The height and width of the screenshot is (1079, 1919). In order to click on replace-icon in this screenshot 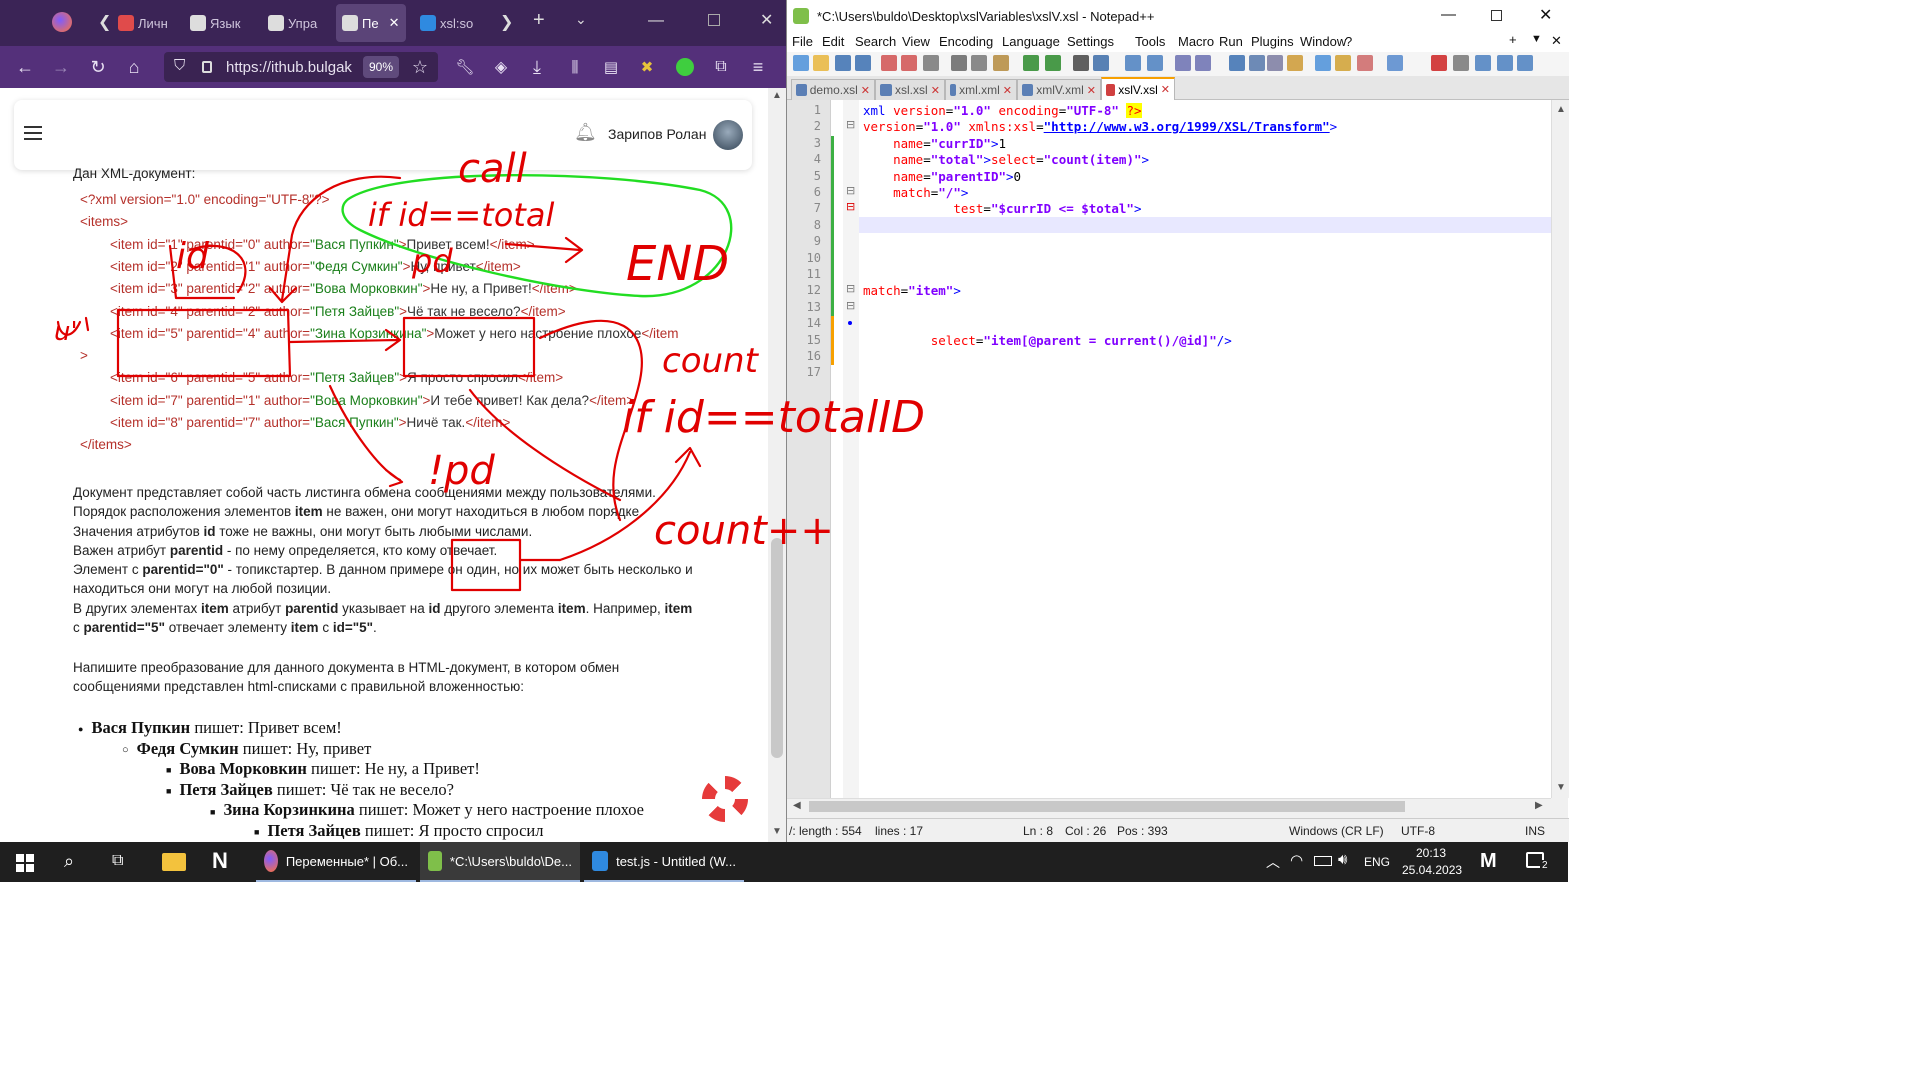, I will do `click(1101, 63)`.